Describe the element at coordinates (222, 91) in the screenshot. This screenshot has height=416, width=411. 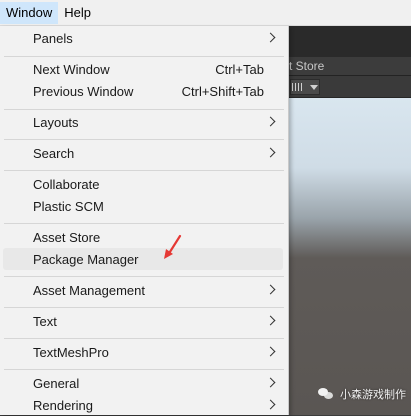
I see `menu-item-shortcut: Ctrl+Shift+Tab` at that location.